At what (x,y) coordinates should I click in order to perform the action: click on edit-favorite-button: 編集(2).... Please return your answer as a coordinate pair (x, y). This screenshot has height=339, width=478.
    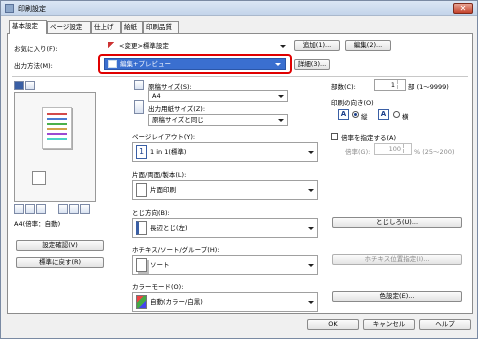
    Looking at the image, I should click on (368, 45).